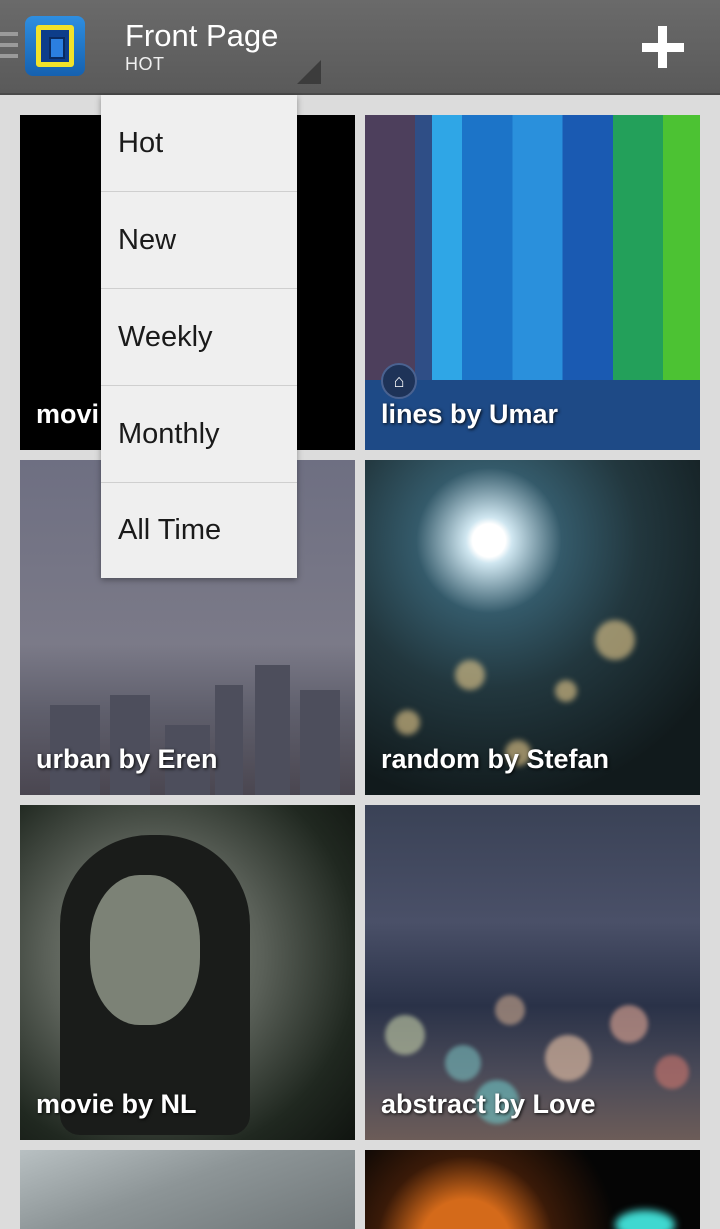 This screenshot has width=720, height=1229. I want to click on wallpaper-tile: ⌂ lines by Umar, so click(532, 282).